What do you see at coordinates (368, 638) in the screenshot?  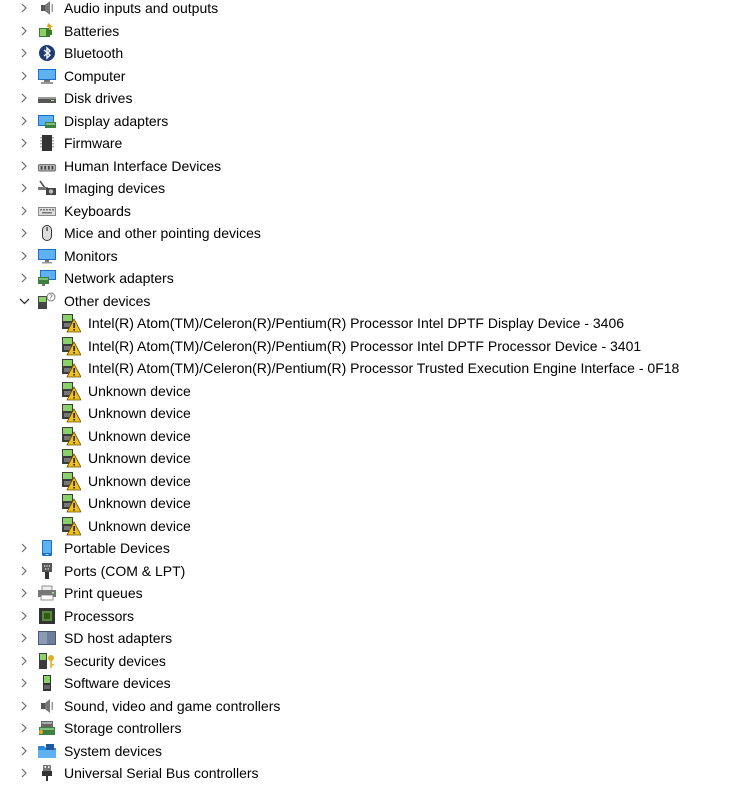 I see `tree-item-sd-host-adapters: SD host adapters` at bounding box center [368, 638].